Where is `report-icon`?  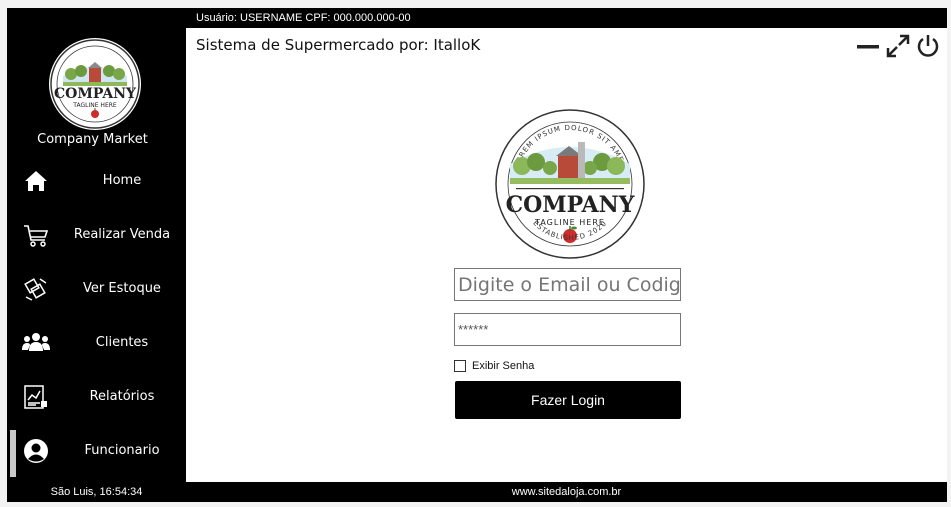 report-icon is located at coordinates (36, 397).